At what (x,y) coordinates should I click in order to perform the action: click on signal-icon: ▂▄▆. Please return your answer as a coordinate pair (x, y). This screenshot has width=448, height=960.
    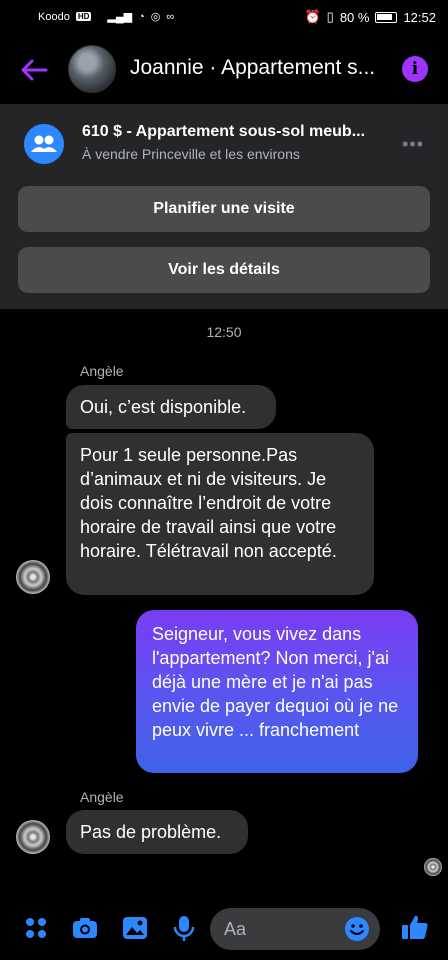
    Looking at the image, I should click on (120, 17).